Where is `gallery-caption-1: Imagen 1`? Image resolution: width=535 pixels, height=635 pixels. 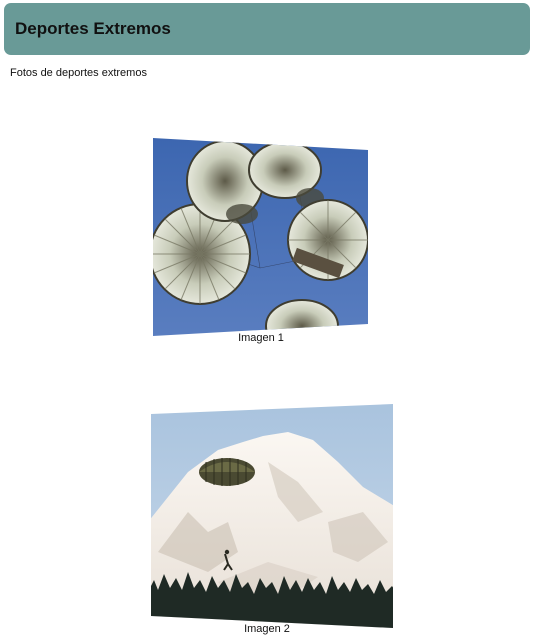
gallery-caption-1: Imagen 1 is located at coordinates (261, 338).